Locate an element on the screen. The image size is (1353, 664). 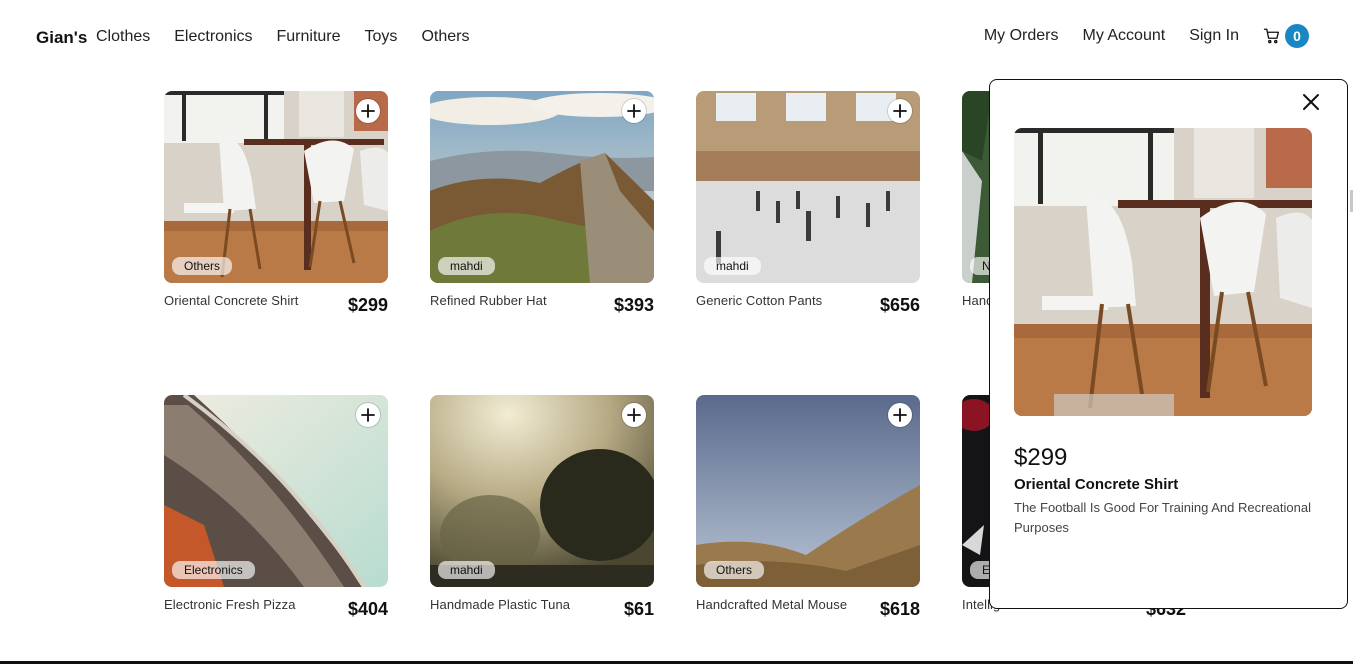
product-price: $299 is located at coordinates (367, 305).